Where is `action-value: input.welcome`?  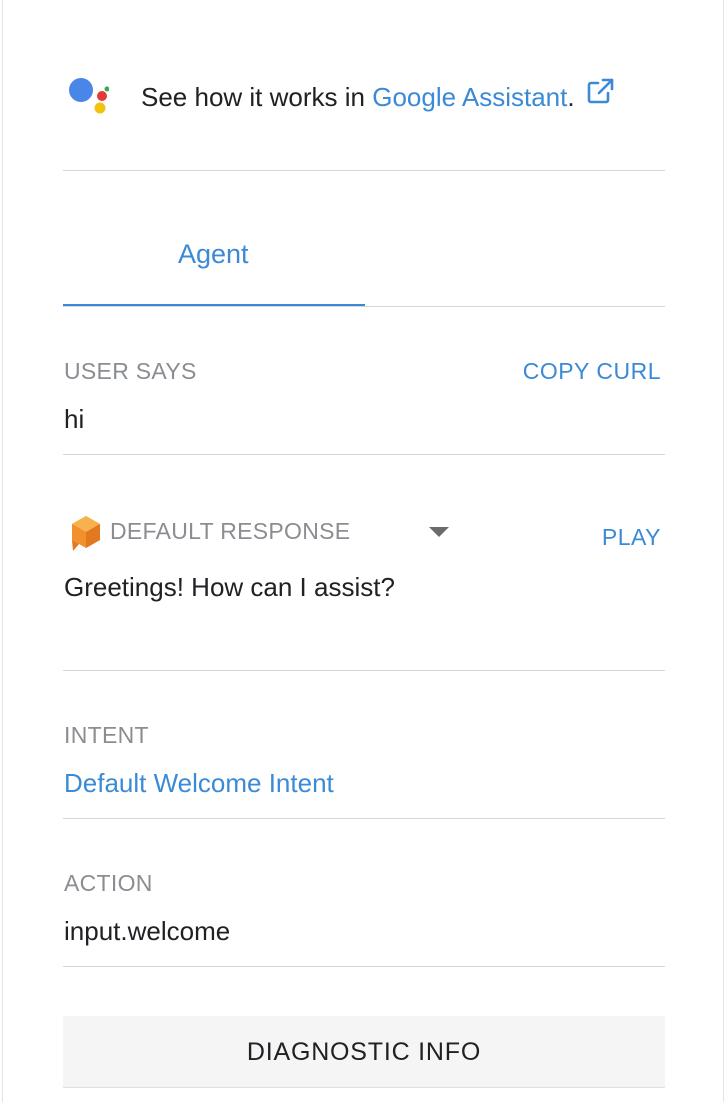 action-value: input.welcome is located at coordinates (147, 931).